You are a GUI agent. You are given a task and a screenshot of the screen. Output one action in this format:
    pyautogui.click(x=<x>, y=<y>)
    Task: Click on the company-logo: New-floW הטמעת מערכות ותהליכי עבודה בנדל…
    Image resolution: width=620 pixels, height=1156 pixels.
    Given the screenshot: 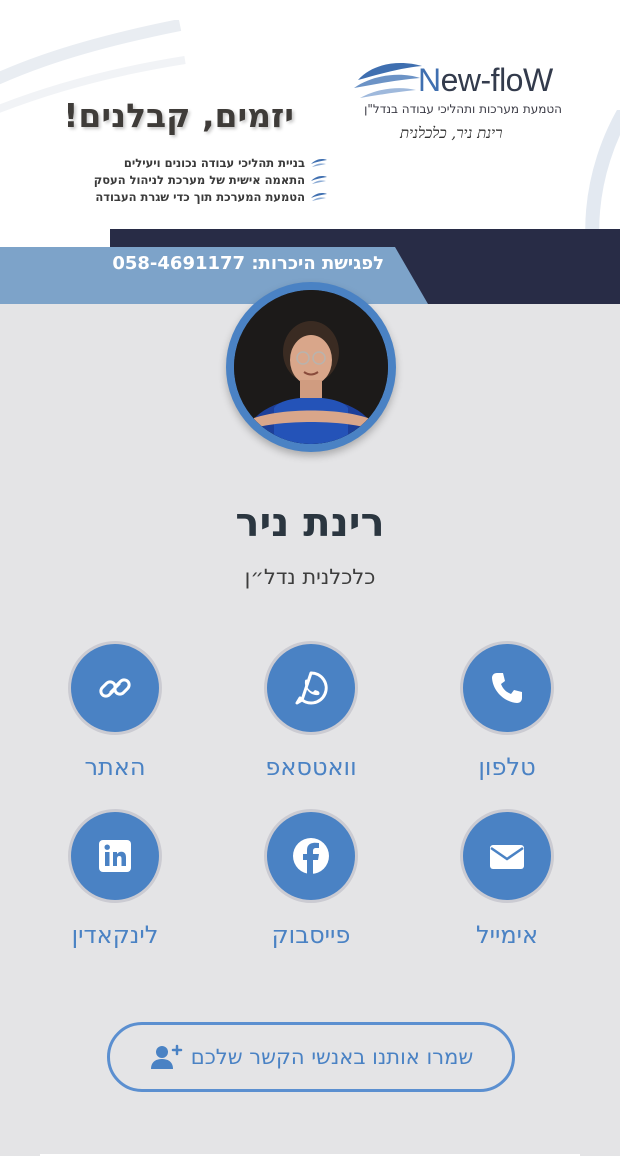 What is the action you would take?
    pyautogui.click(x=462, y=108)
    